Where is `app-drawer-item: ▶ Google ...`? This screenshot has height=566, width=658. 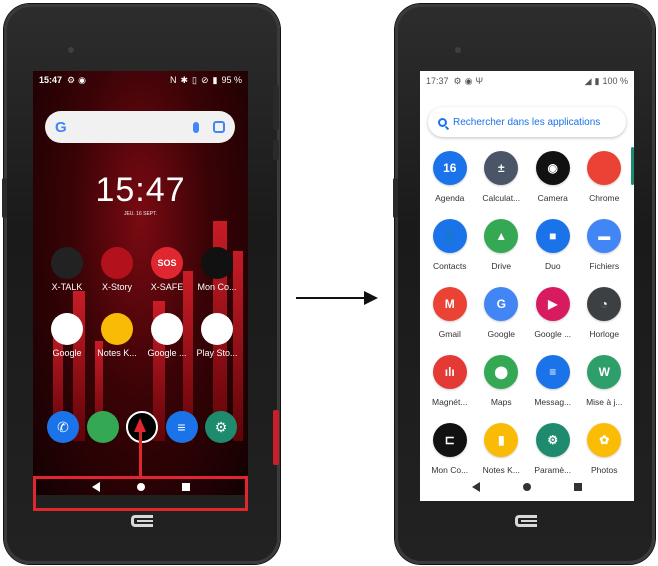 app-drawer-item: ▶ Google ... is located at coordinates (553, 313).